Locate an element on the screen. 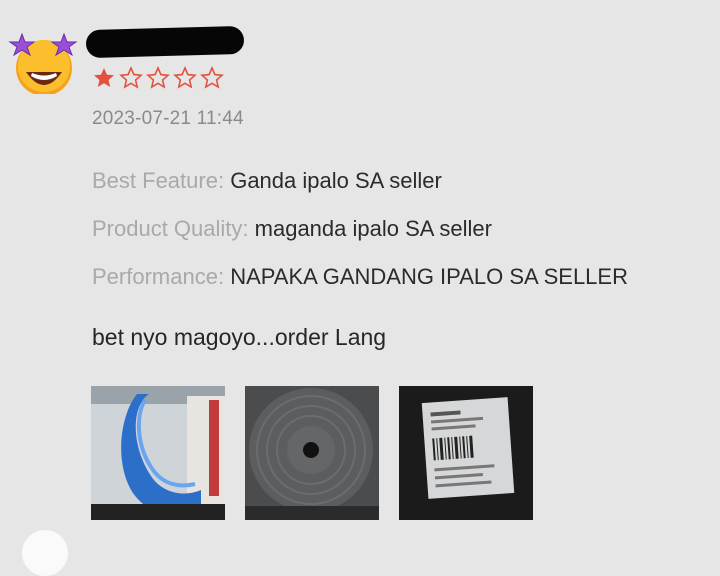 The image size is (720, 576). review-date: 2023-07-21 11:44 is located at coordinates (168, 118).